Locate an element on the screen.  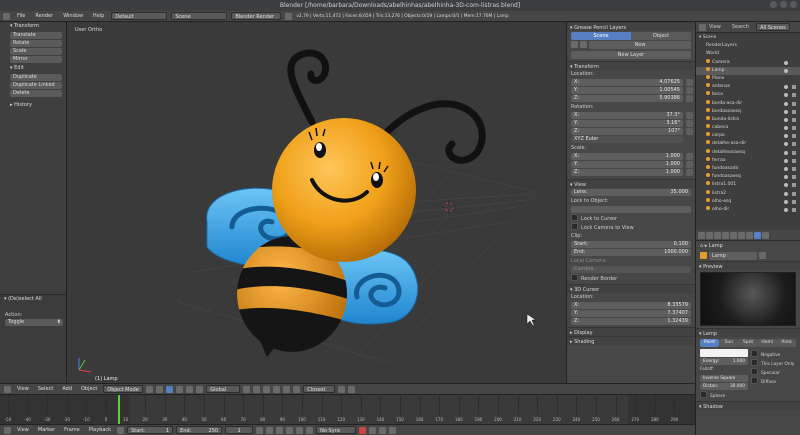
display-section-header: ▸ Display is located at coordinates (631, 331).